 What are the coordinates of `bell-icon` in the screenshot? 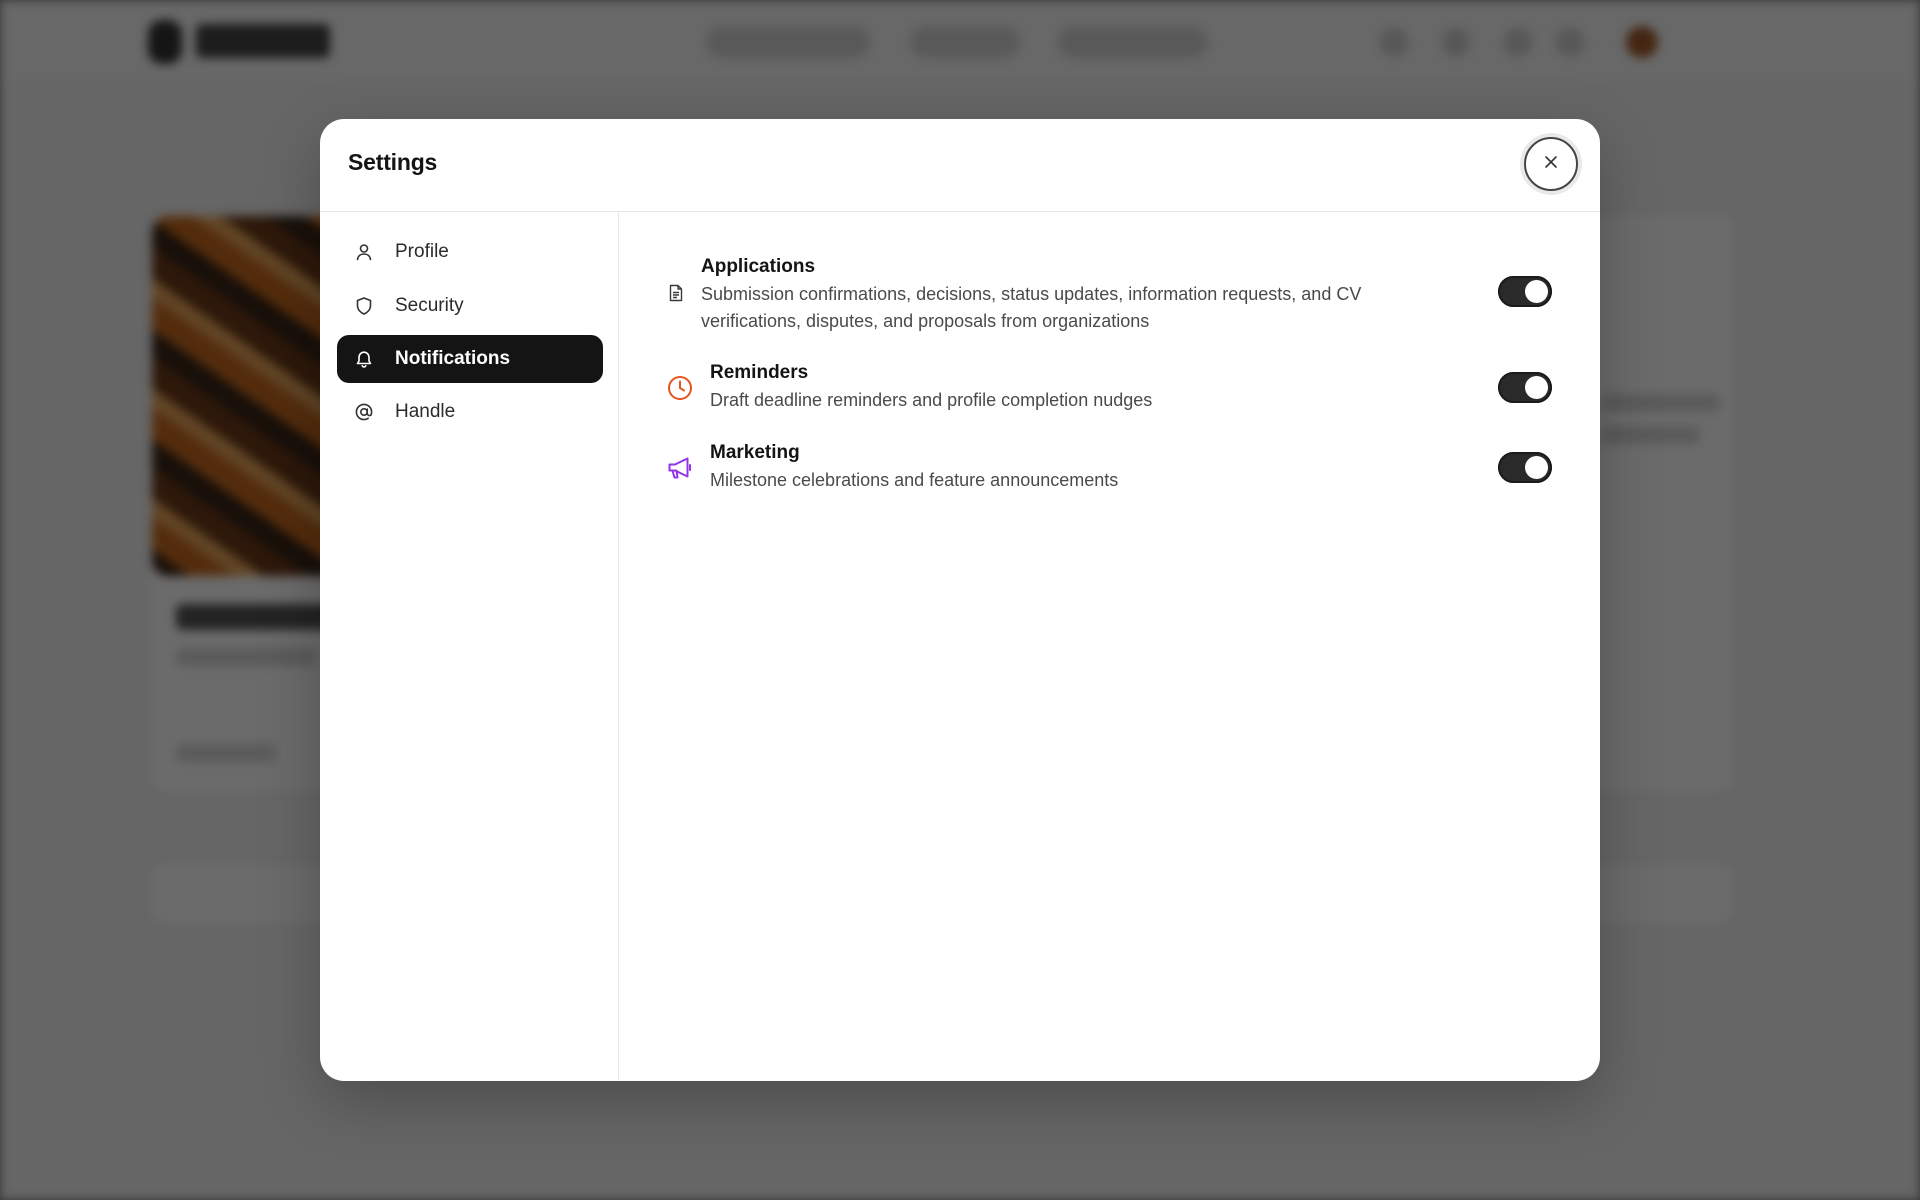 It's located at (364, 359).